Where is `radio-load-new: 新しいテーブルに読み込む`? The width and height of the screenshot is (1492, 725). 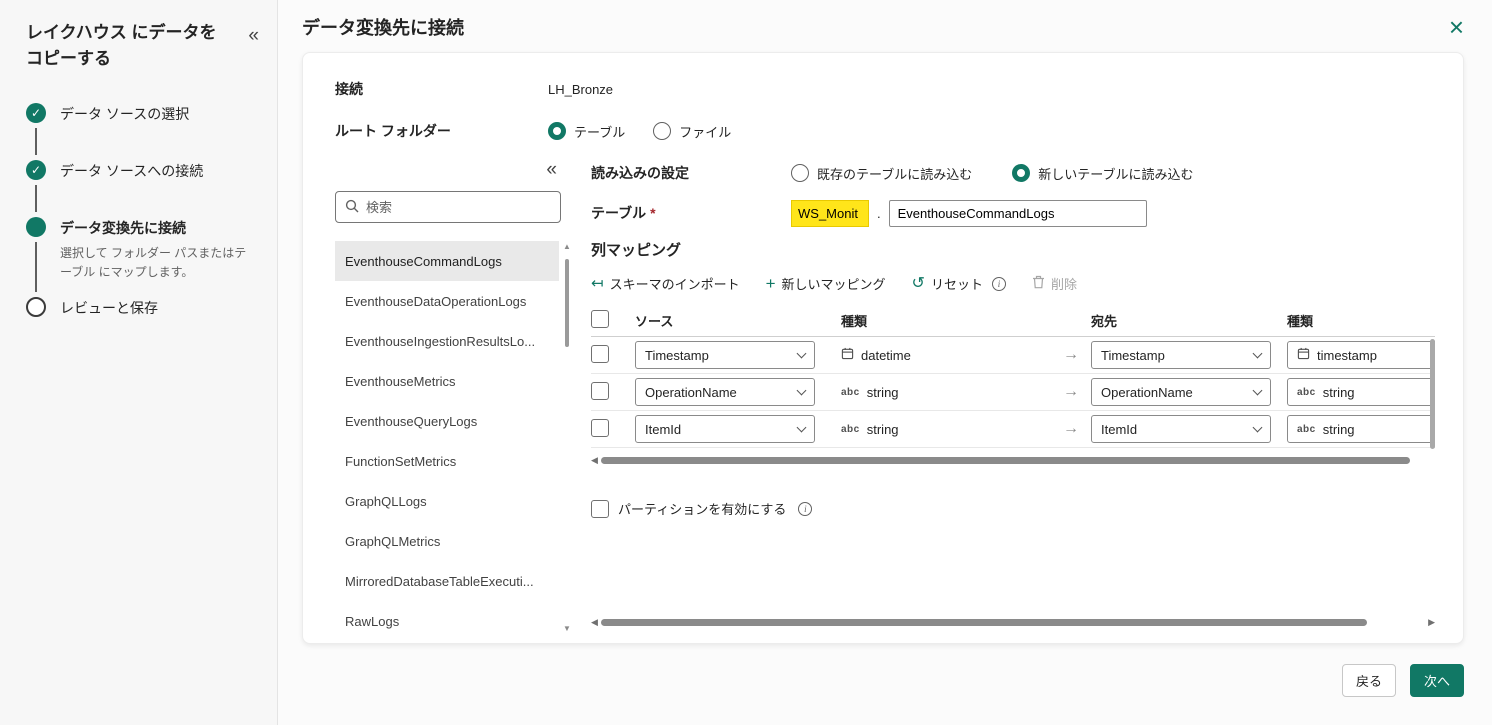 radio-load-new: 新しいテーブルに読み込む is located at coordinates (1102, 173).